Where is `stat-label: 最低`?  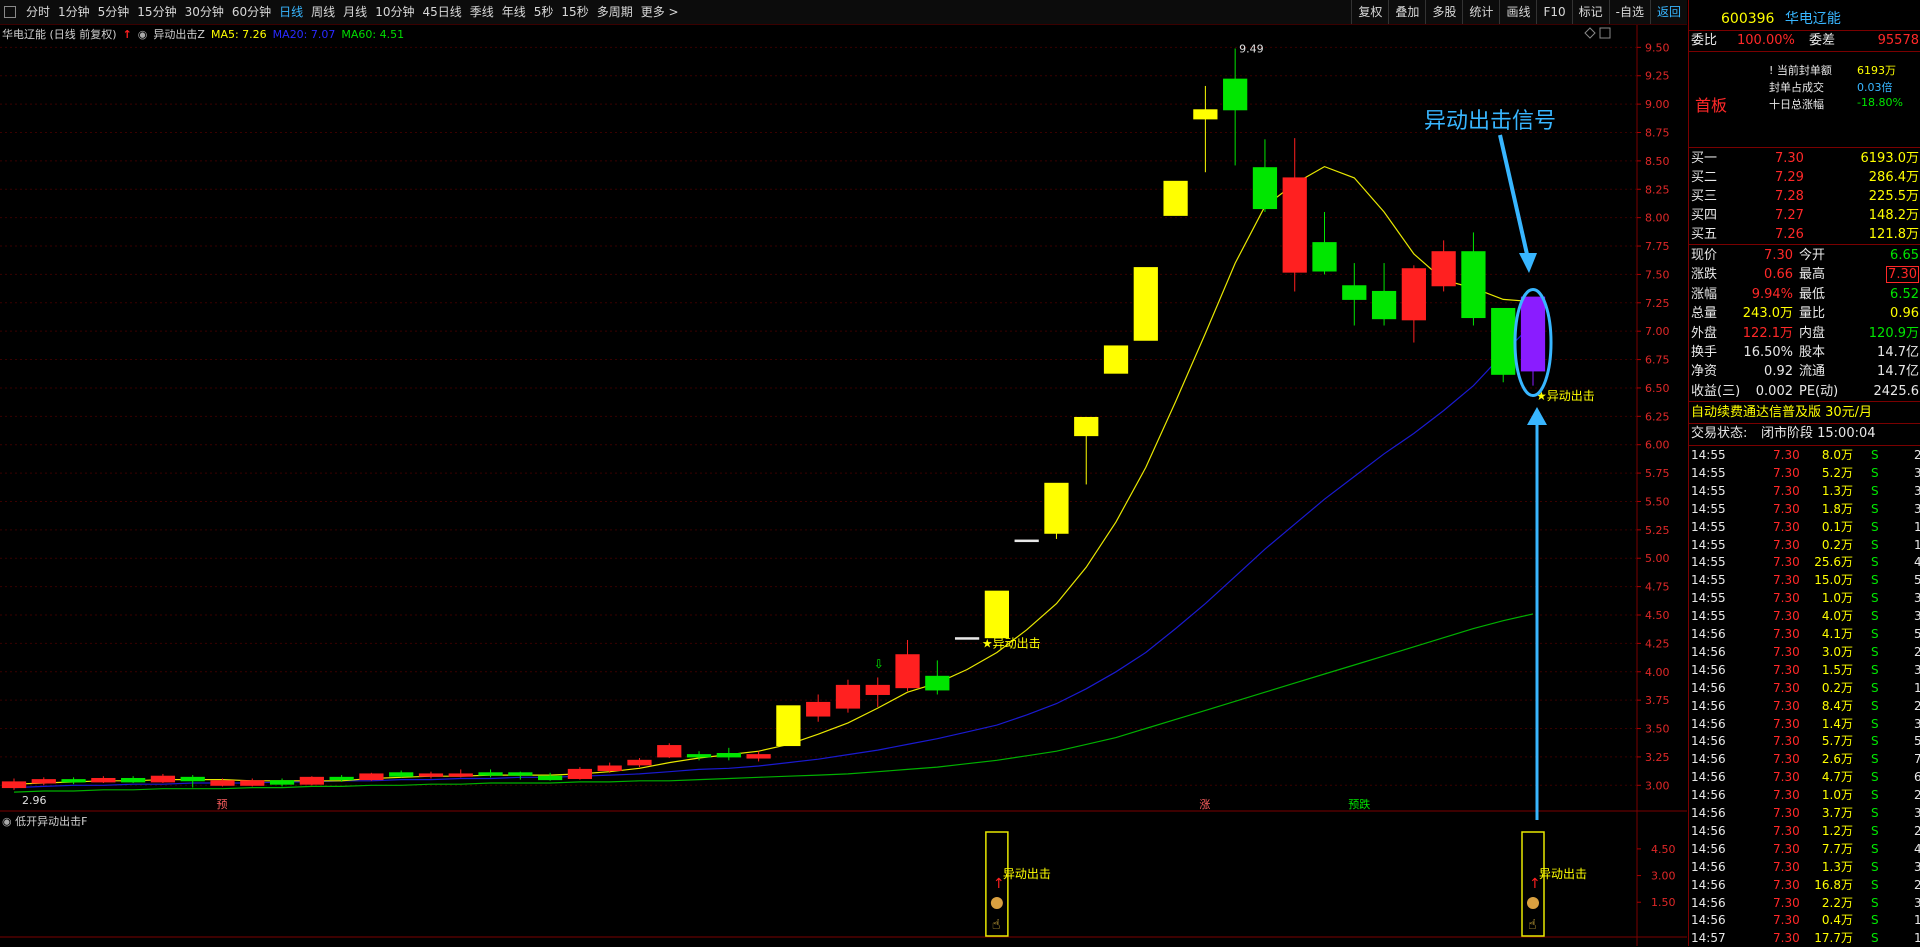 stat-label: 最低 is located at coordinates (1812, 294).